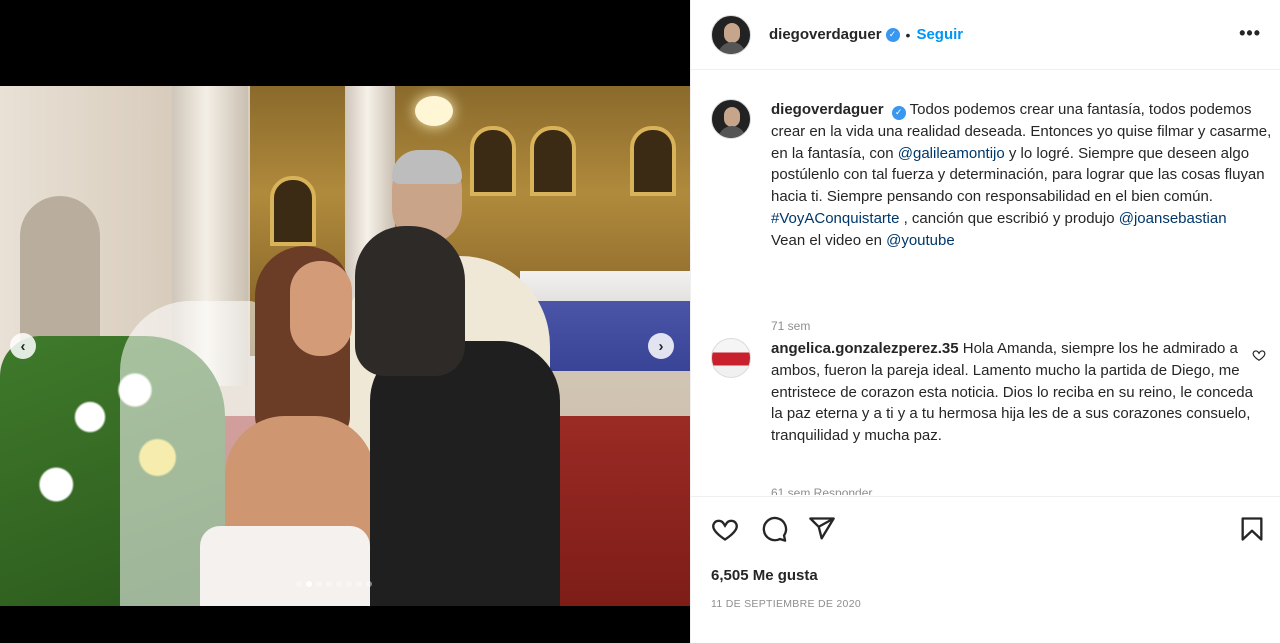  Describe the element at coordinates (790, 326) in the screenshot. I see `caption-timestamp: 71 sem` at that location.